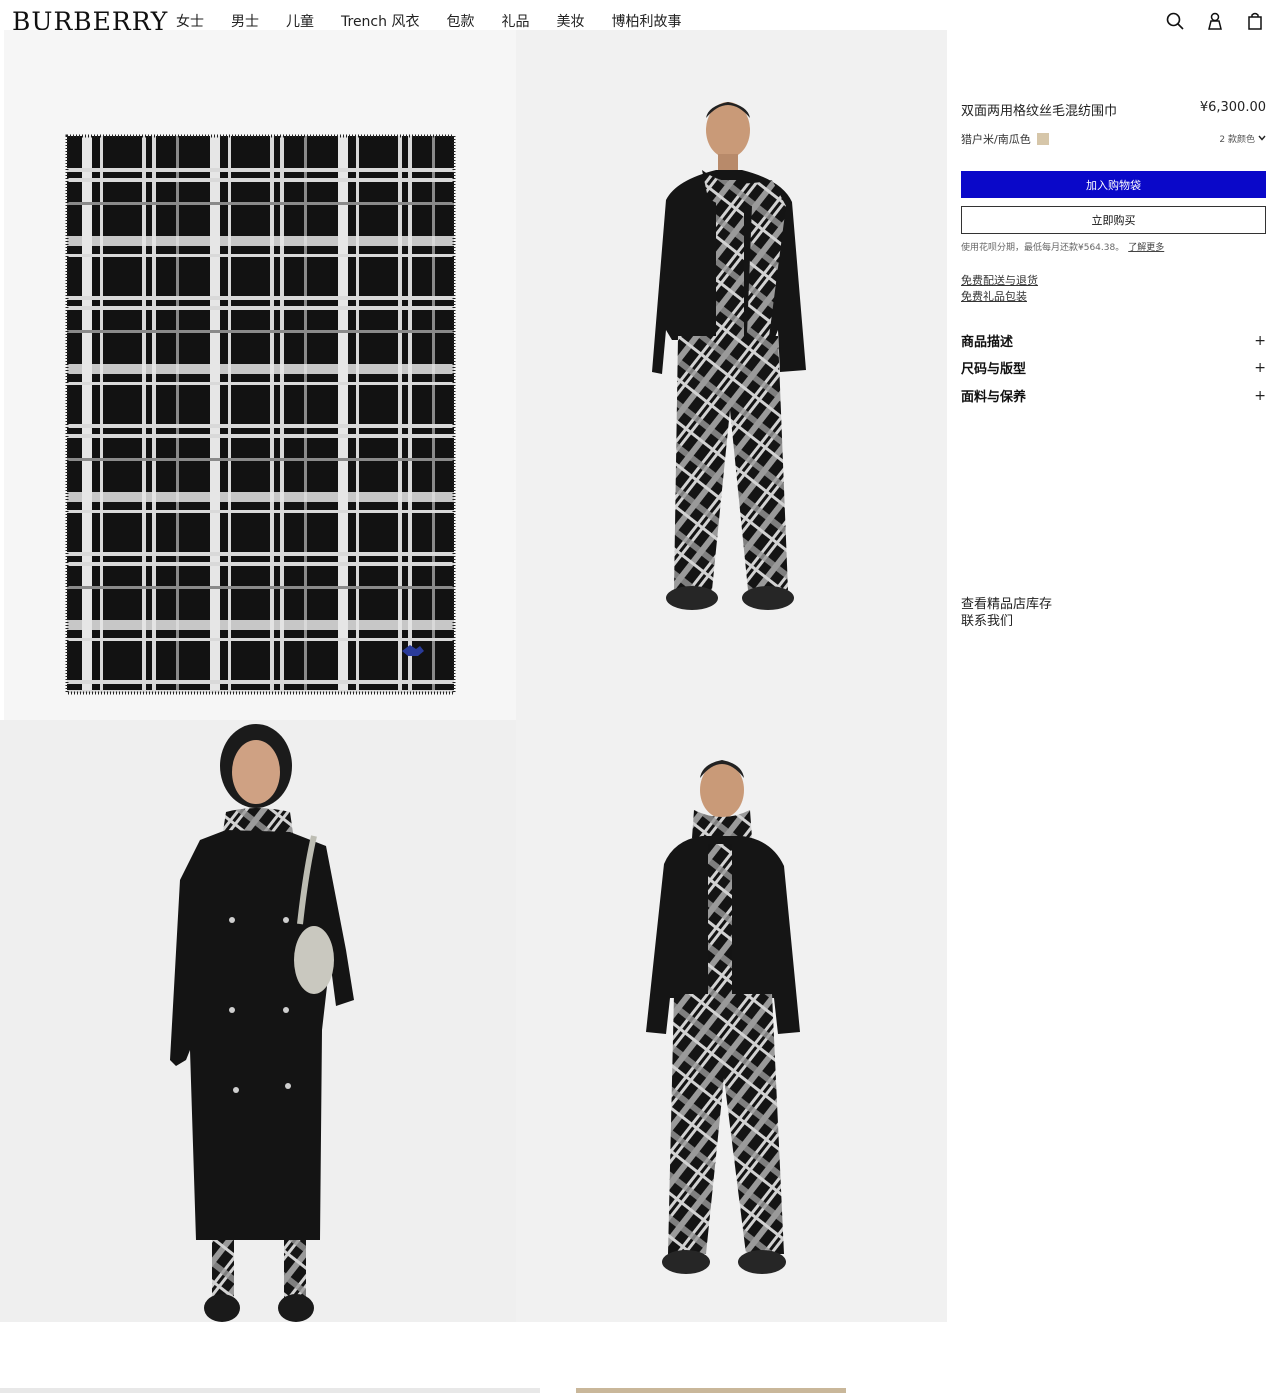  I want to click on free-delivery-link: 免费配送与退货, so click(999, 280).